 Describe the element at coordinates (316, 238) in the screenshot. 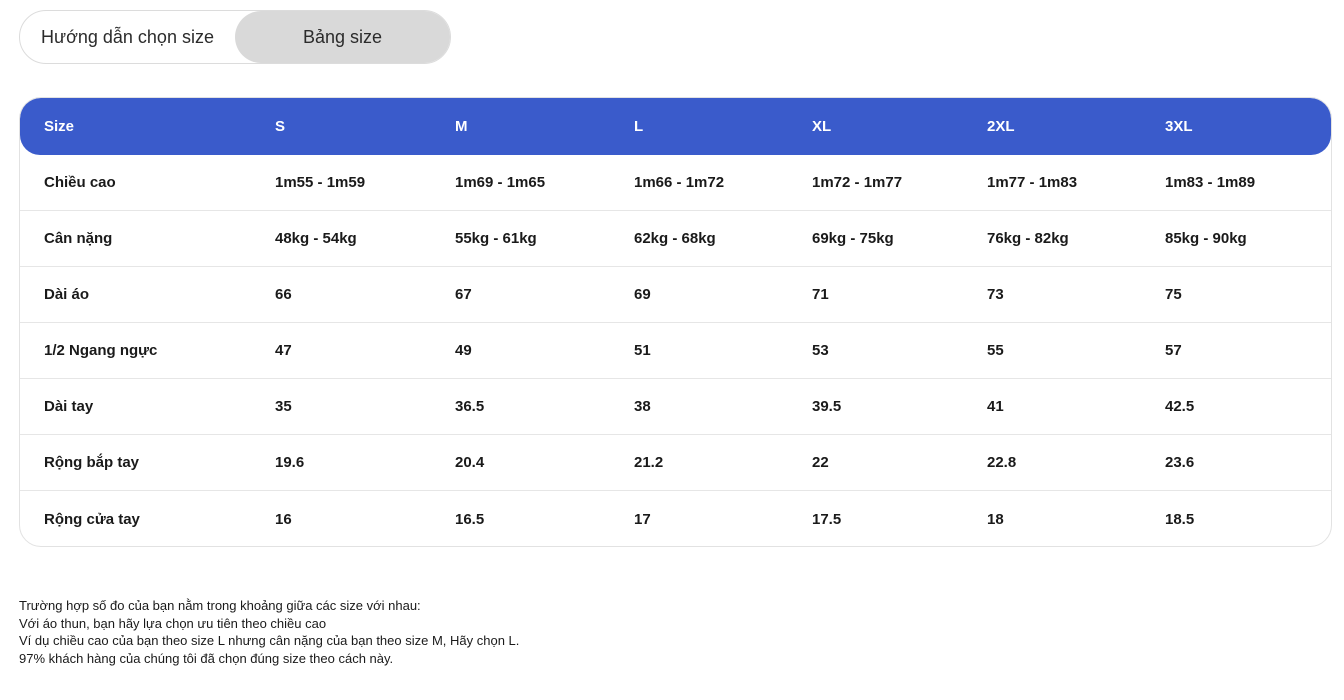

I see `table-cell: 48kg - 54kg` at that location.